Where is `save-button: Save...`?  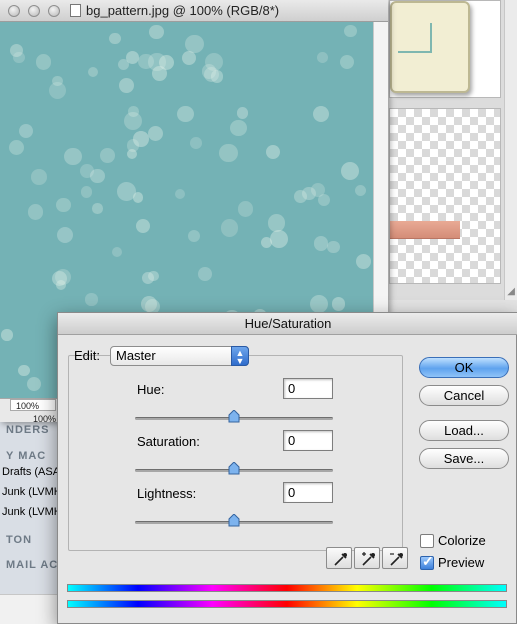 save-button: Save... is located at coordinates (464, 458).